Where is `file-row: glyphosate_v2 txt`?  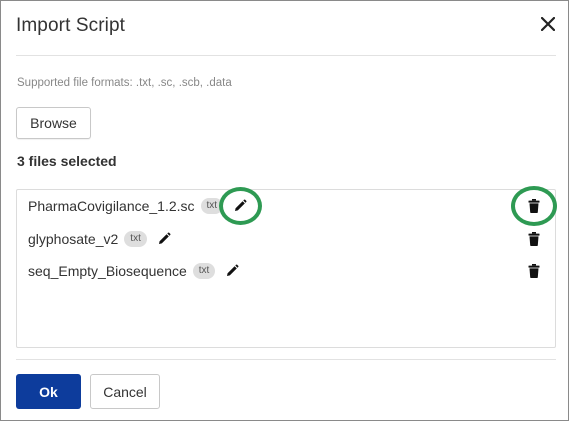
file-row: glyphosate_v2 txt is located at coordinates (99, 239).